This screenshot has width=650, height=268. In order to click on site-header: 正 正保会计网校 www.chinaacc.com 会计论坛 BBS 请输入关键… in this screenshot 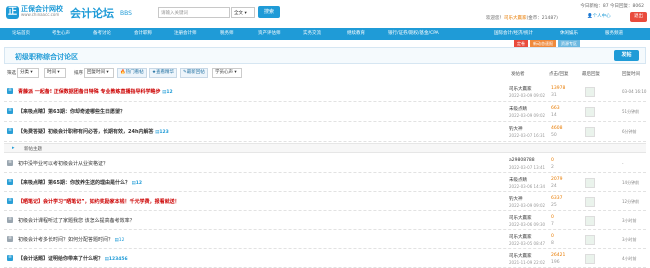, I will do `click(325, 14)`.